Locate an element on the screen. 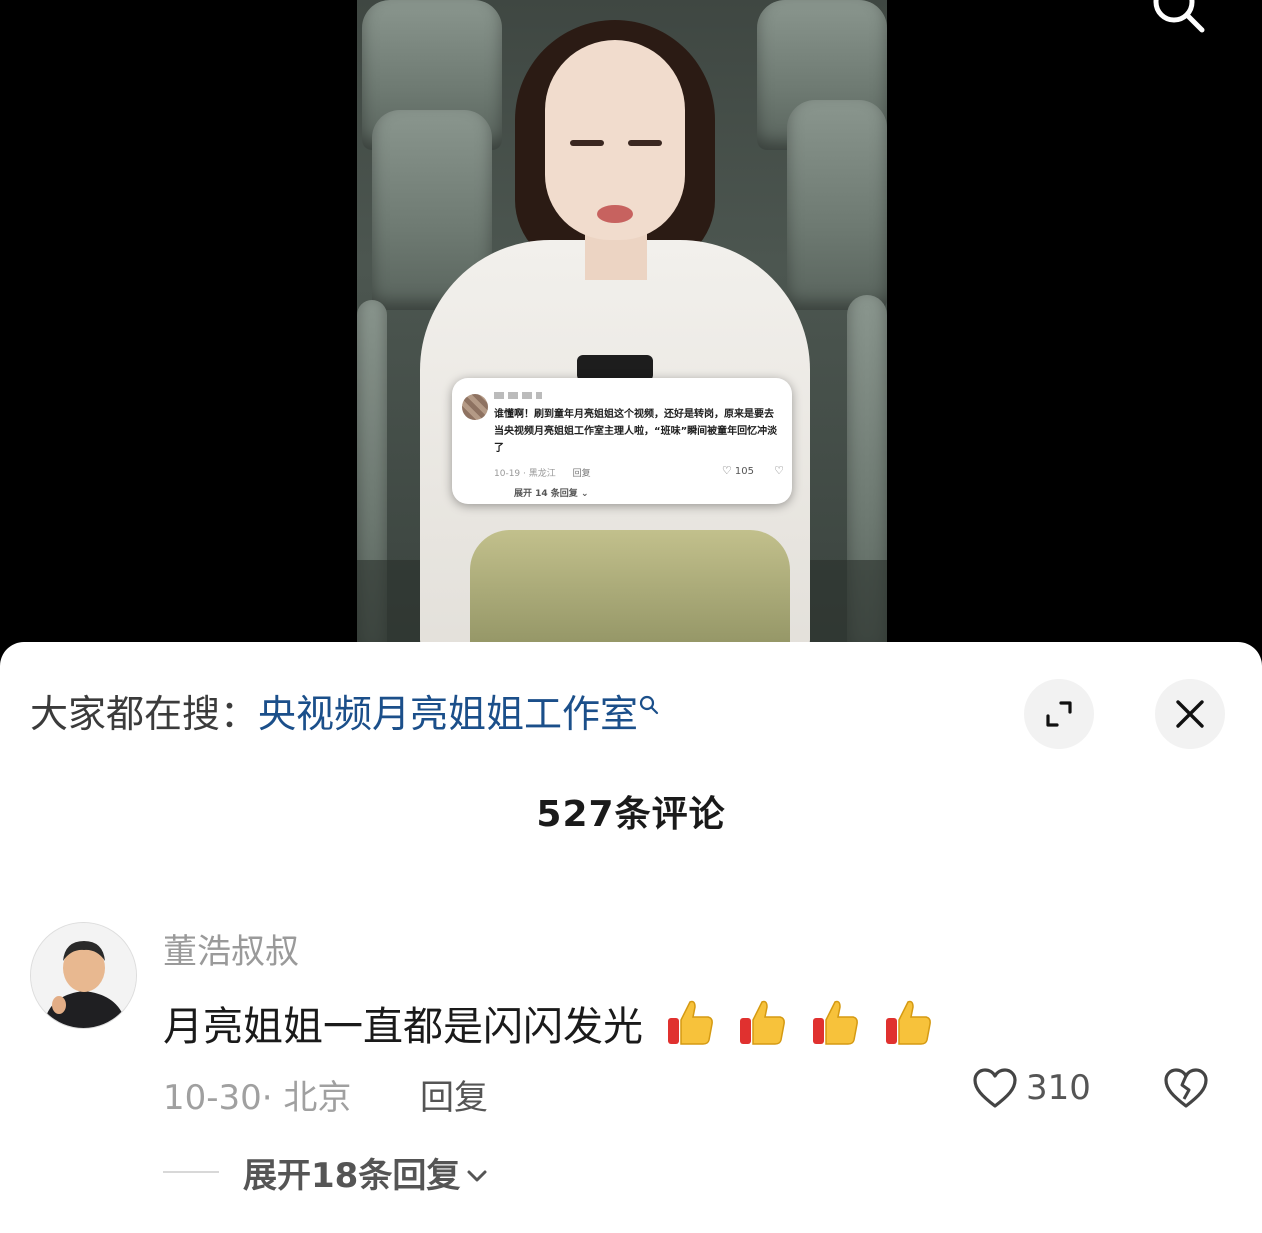  broken-heart-icon is located at coordinates (1186, 1088).